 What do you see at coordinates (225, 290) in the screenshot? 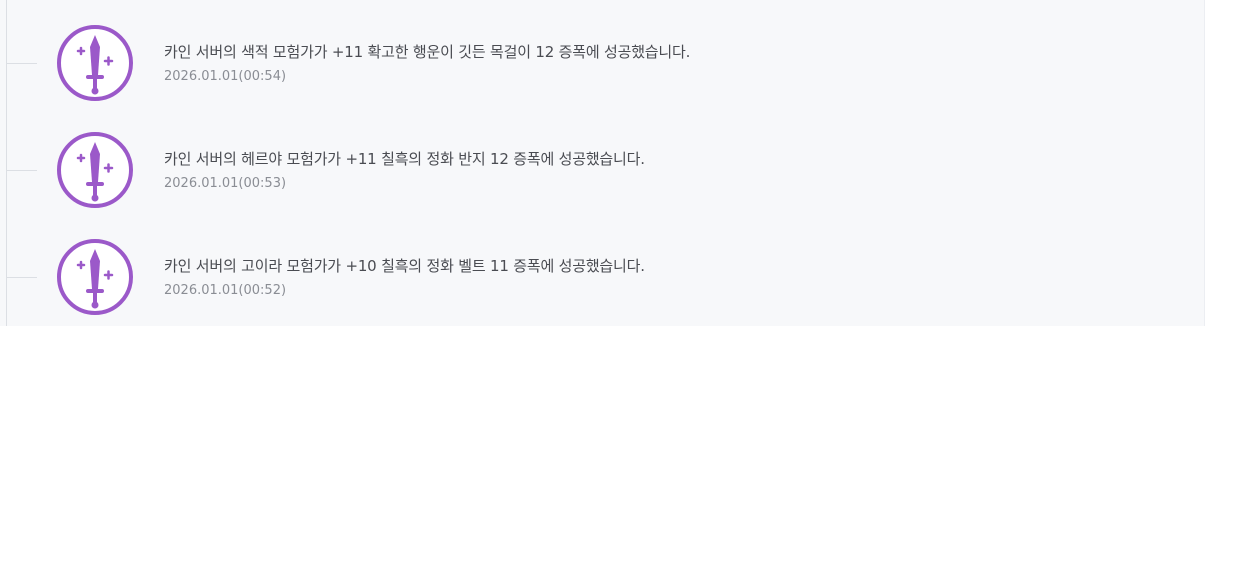
I see `feed-timestamp: 2026.01.01(00:52)` at bounding box center [225, 290].